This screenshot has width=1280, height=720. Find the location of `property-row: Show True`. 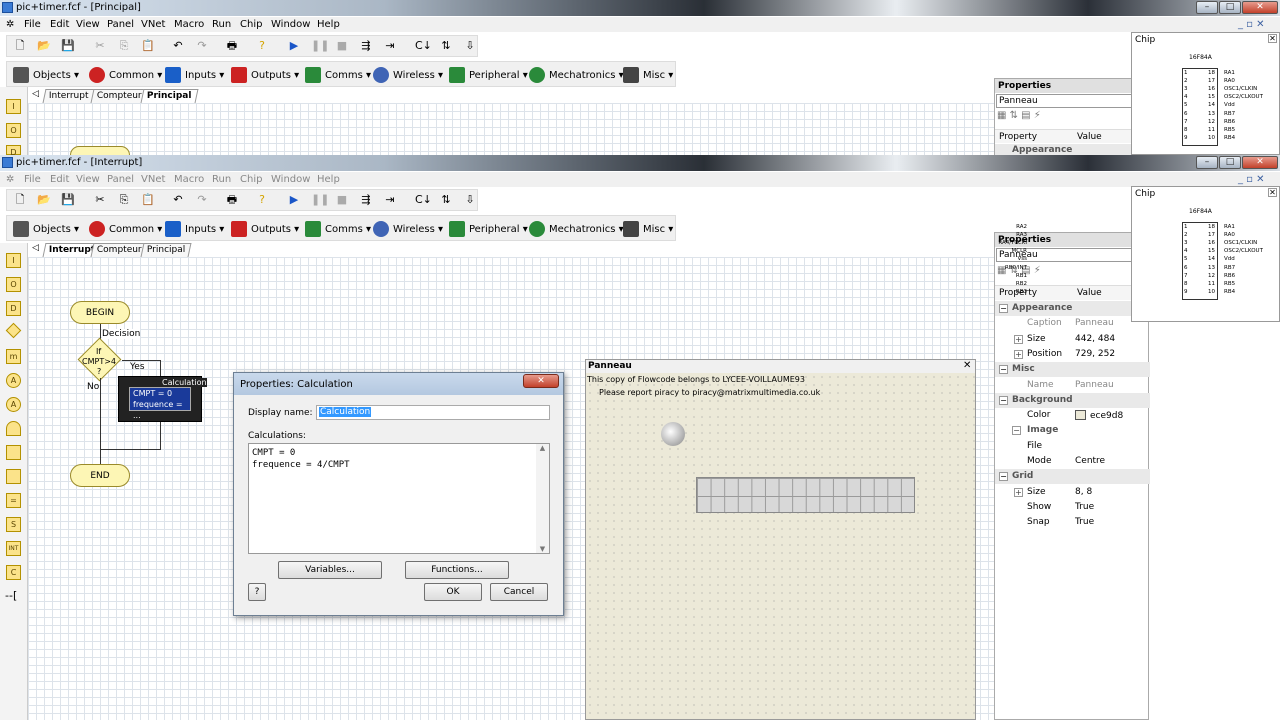

property-row: Show True is located at coordinates (1072, 507).